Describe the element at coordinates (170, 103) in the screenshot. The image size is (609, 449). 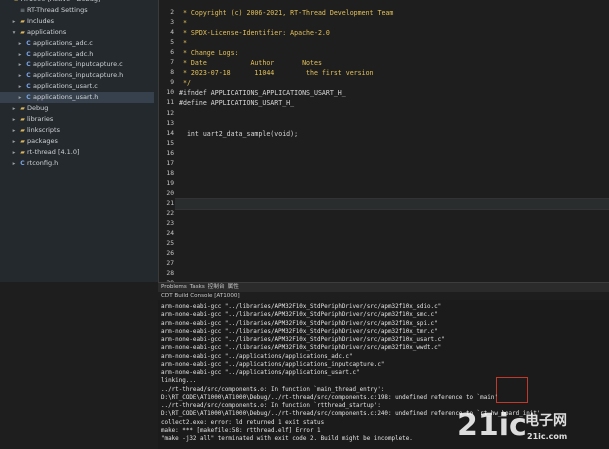
I see `line-number: 11` at that location.